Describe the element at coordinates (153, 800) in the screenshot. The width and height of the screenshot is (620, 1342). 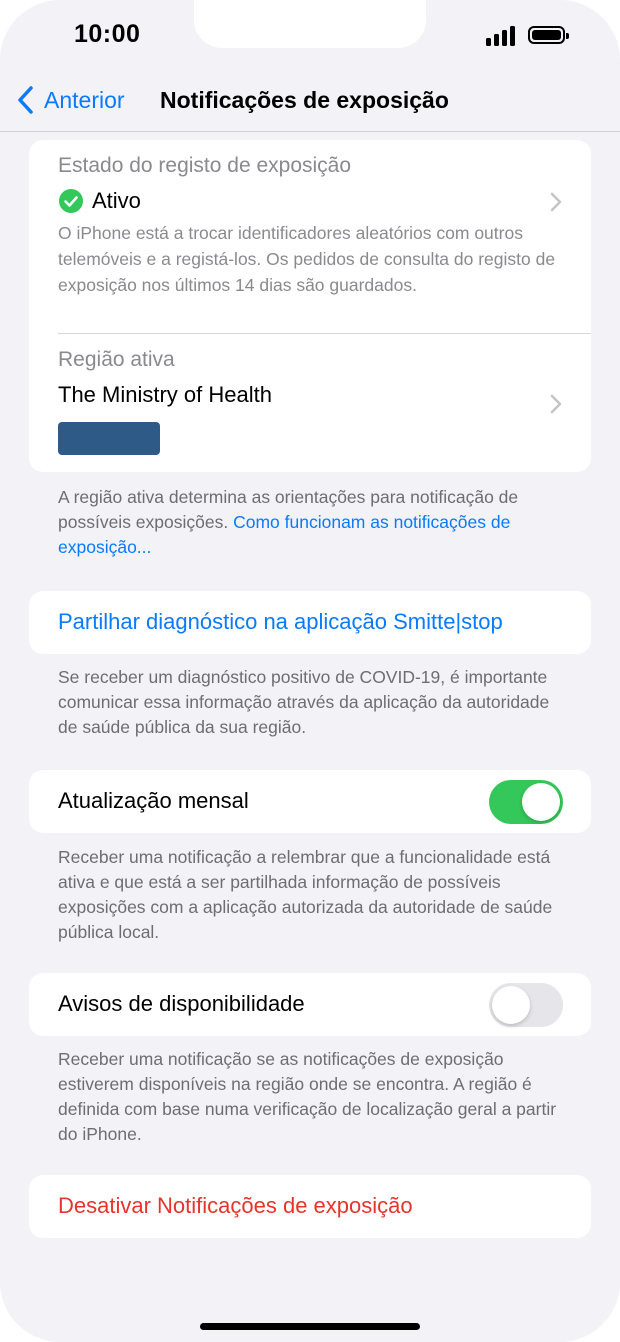
I see `monthly-update-label: Atualização mensal` at that location.